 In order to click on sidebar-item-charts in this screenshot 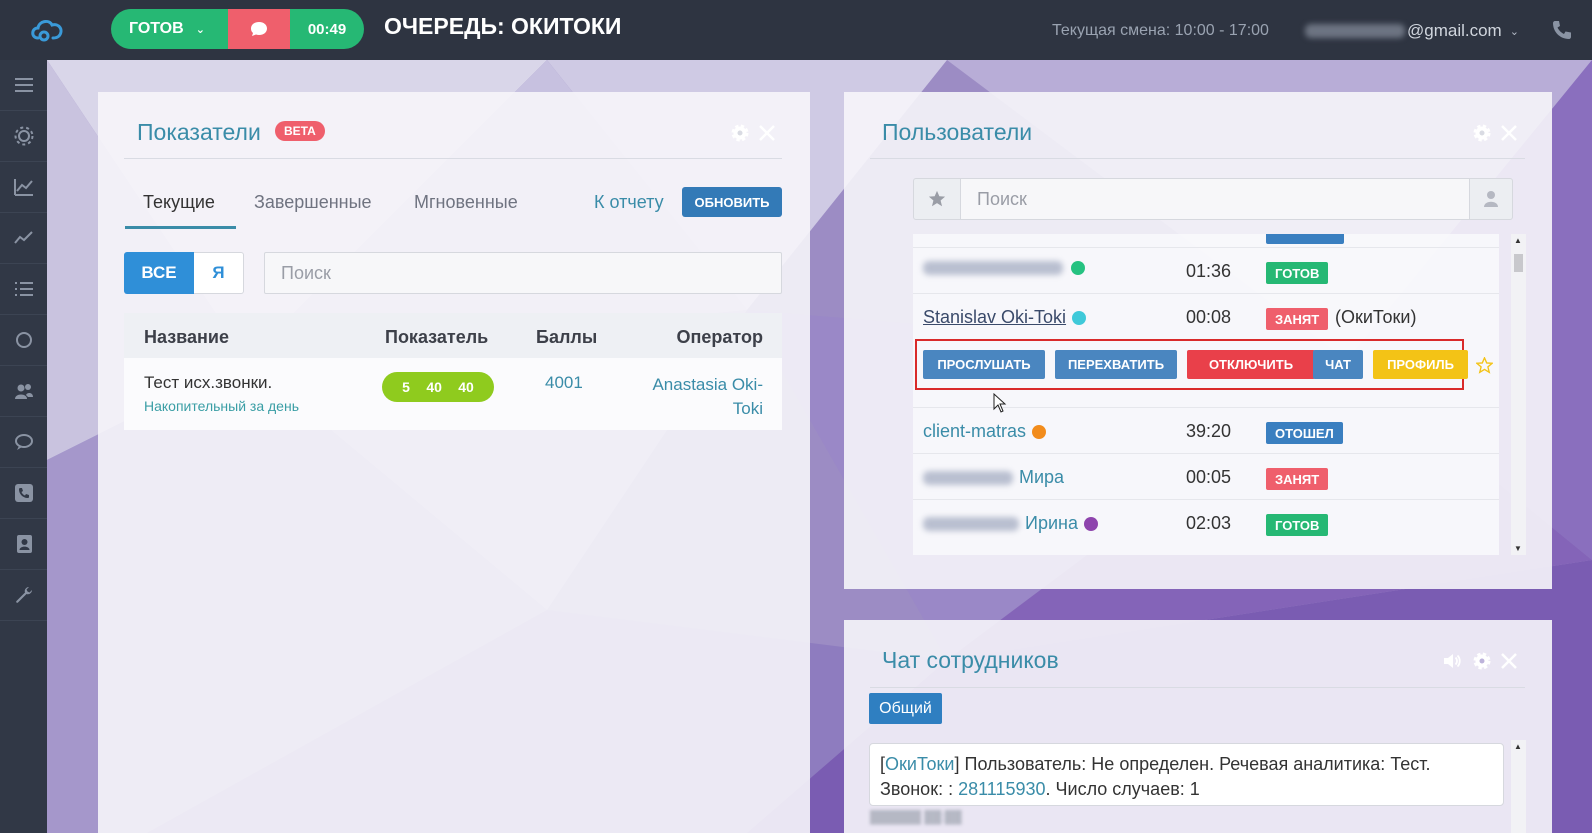, I will do `click(23, 187)`.